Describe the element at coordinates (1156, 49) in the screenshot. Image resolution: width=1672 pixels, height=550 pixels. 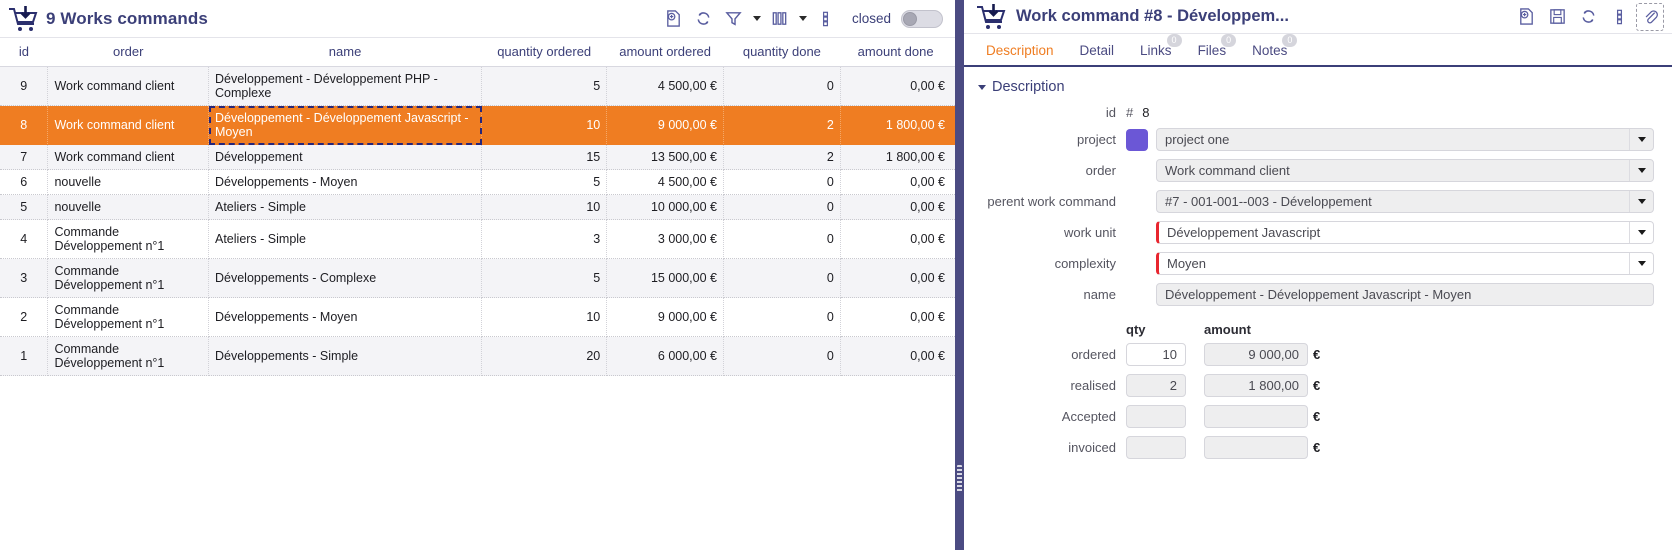
I see `tab-links: Links 0` at that location.